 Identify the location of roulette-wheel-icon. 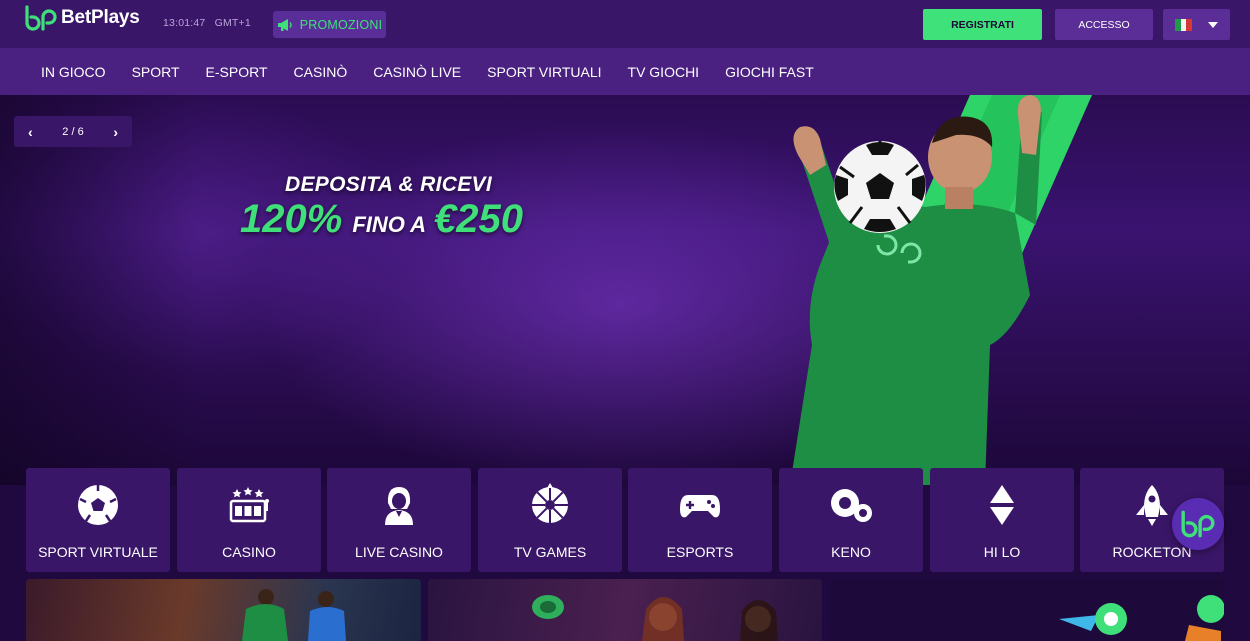
(550, 505).